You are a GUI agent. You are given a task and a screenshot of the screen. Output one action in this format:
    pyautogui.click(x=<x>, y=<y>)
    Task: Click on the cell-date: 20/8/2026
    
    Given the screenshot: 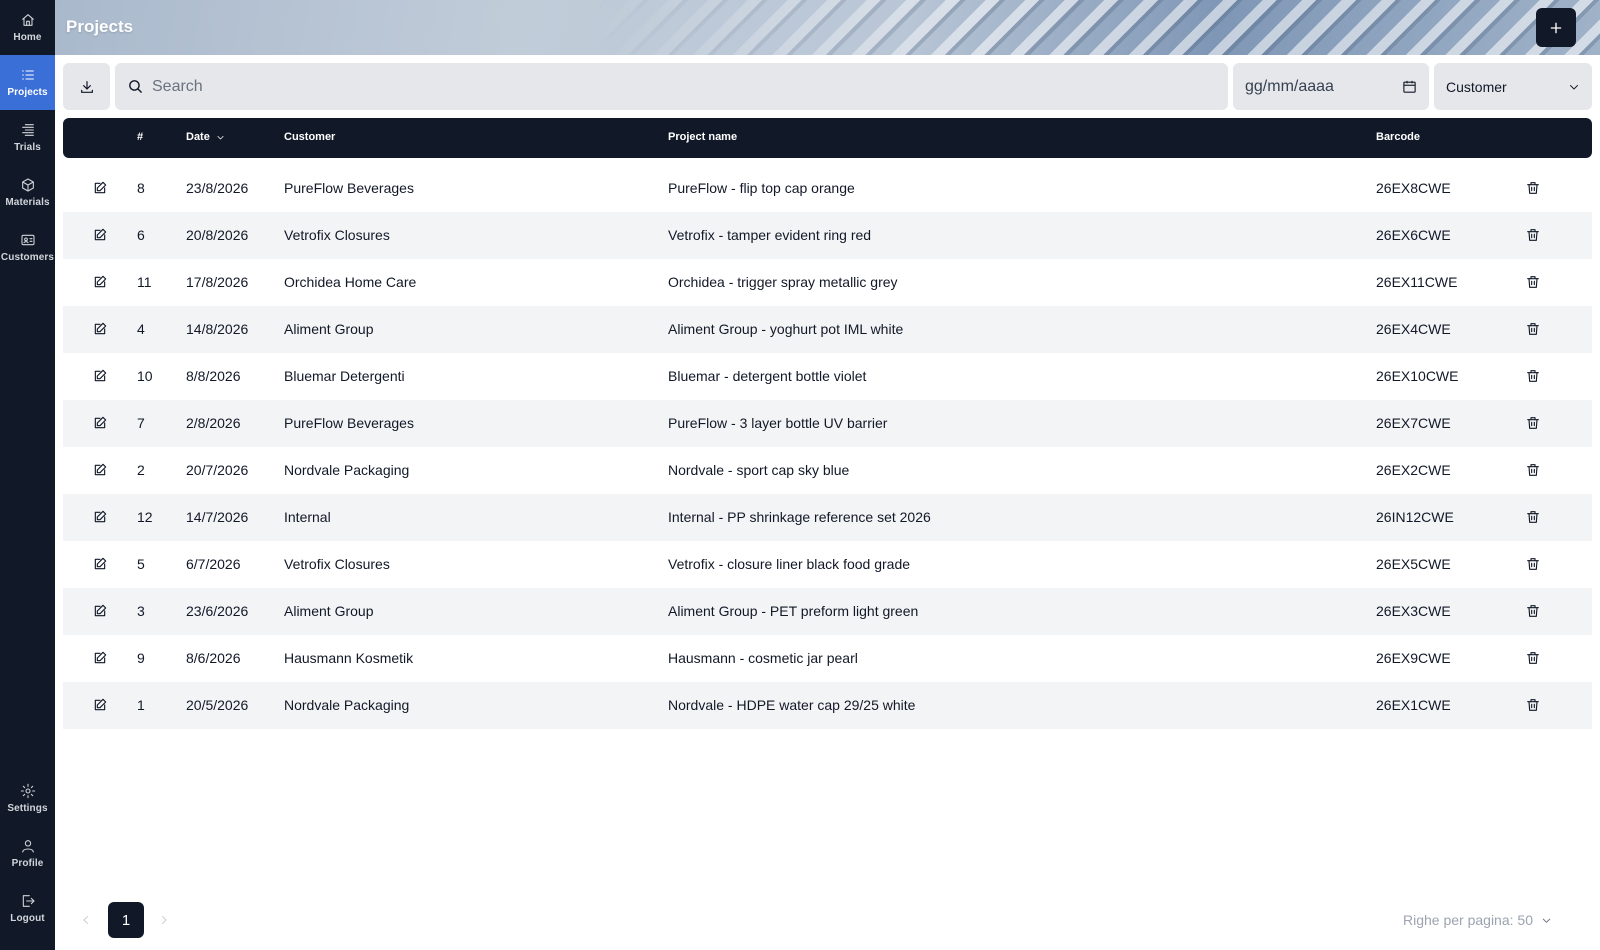 What is the action you would take?
    pyautogui.click(x=217, y=235)
    